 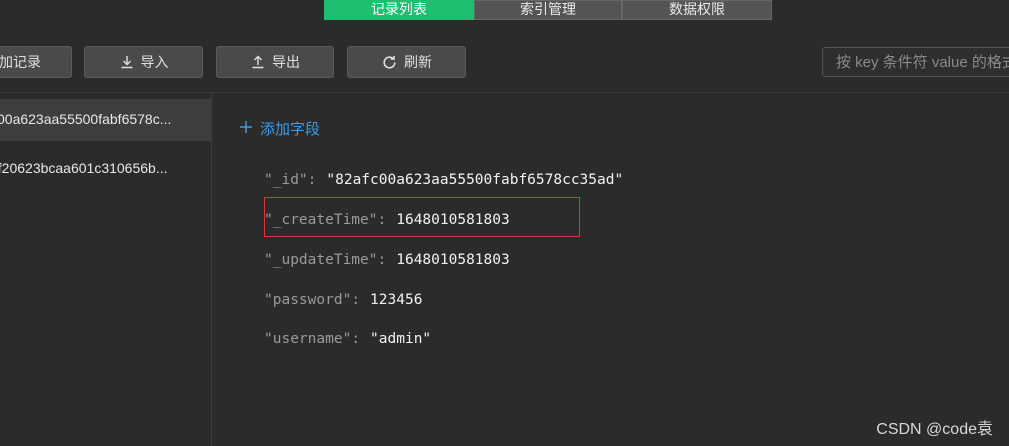 What do you see at coordinates (127, 62) in the screenshot?
I see `download-icon` at bounding box center [127, 62].